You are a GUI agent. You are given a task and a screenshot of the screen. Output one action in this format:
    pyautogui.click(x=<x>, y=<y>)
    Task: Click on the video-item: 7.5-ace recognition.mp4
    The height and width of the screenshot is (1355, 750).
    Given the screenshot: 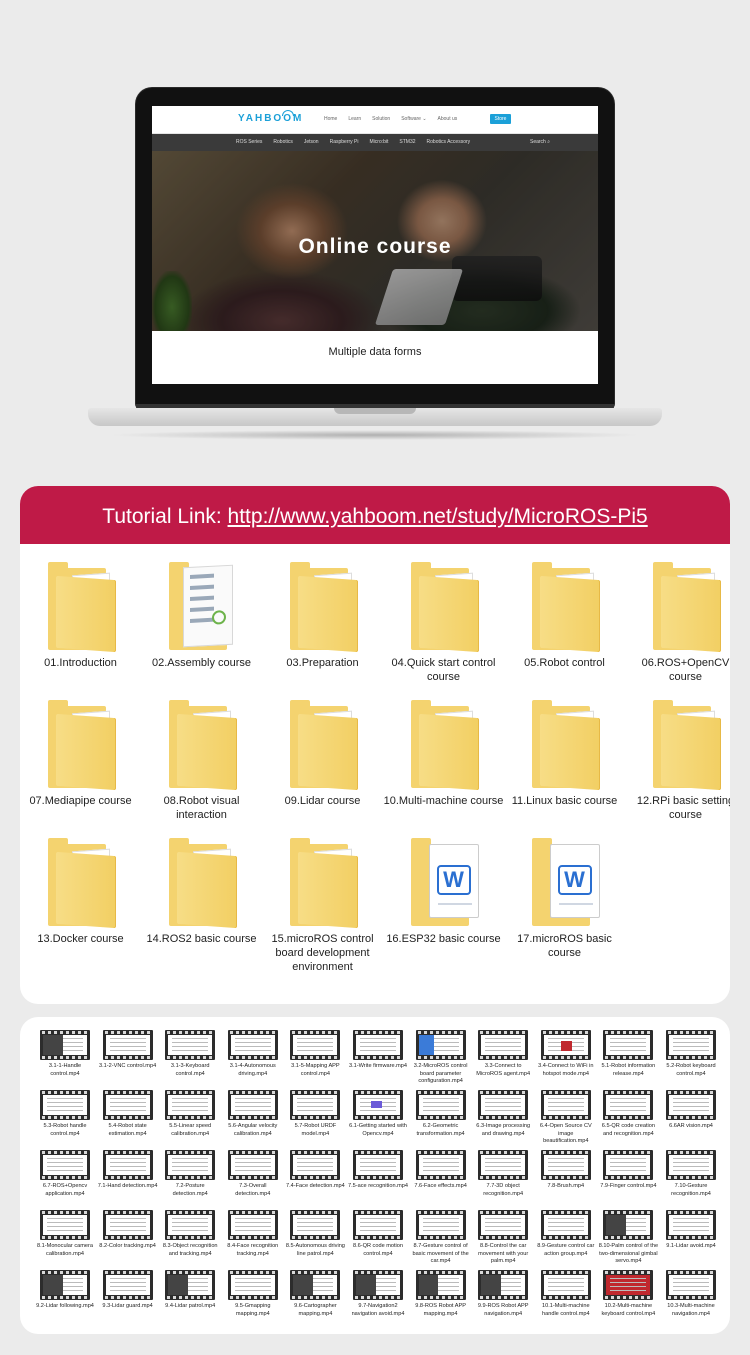 What is the action you would take?
    pyautogui.click(x=378, y=1170)
    